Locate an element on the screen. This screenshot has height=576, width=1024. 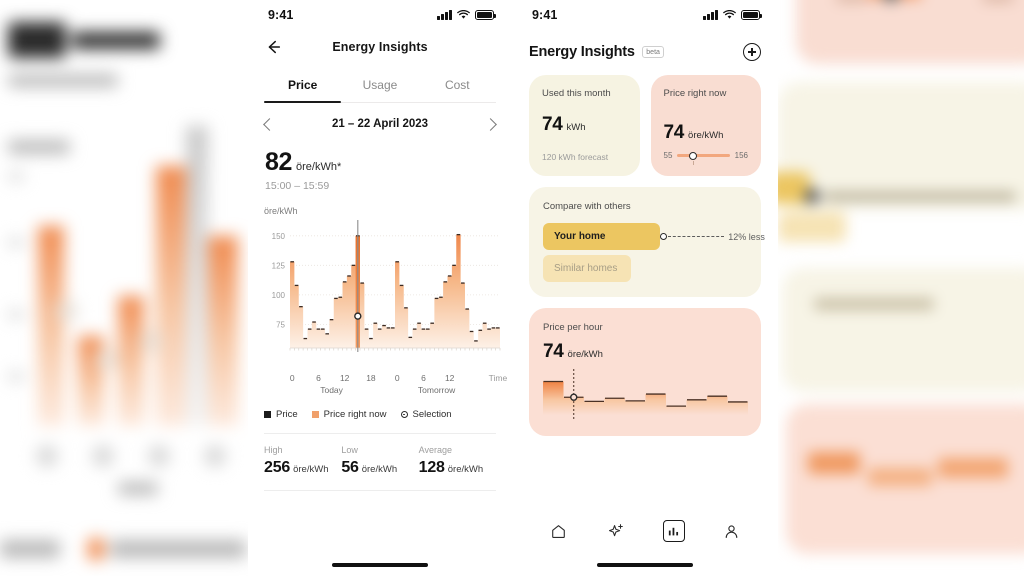
tab-bar: Price Usage Cost is located at coordinates (380, 90).